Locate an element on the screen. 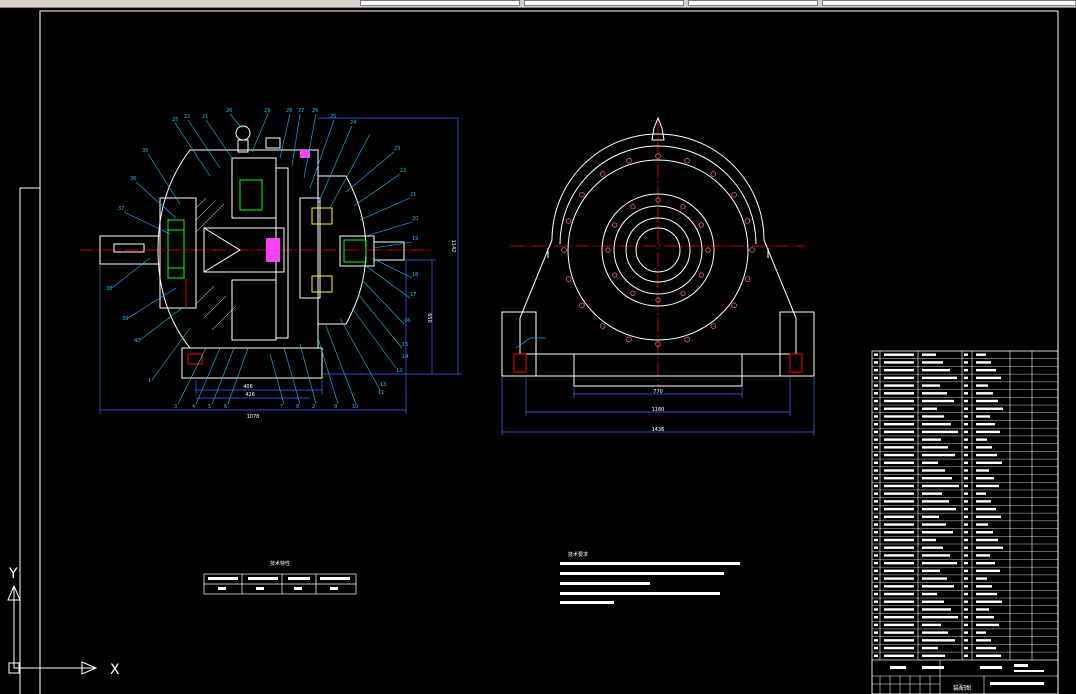 The image size is (1076, 694). dim-1436: 1436 is located at coordinates (658, 430).